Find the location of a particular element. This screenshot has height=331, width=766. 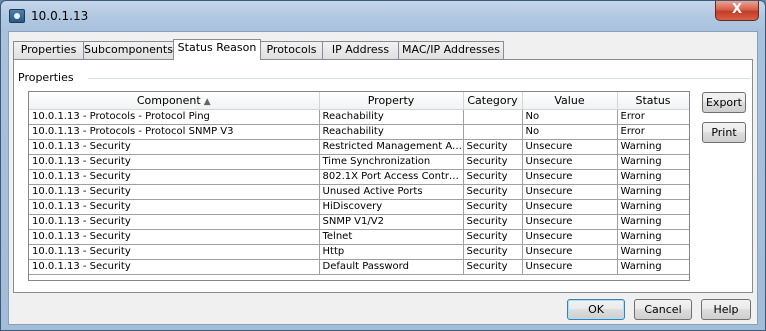

export-button: Export is located at coordinates (724, 102).